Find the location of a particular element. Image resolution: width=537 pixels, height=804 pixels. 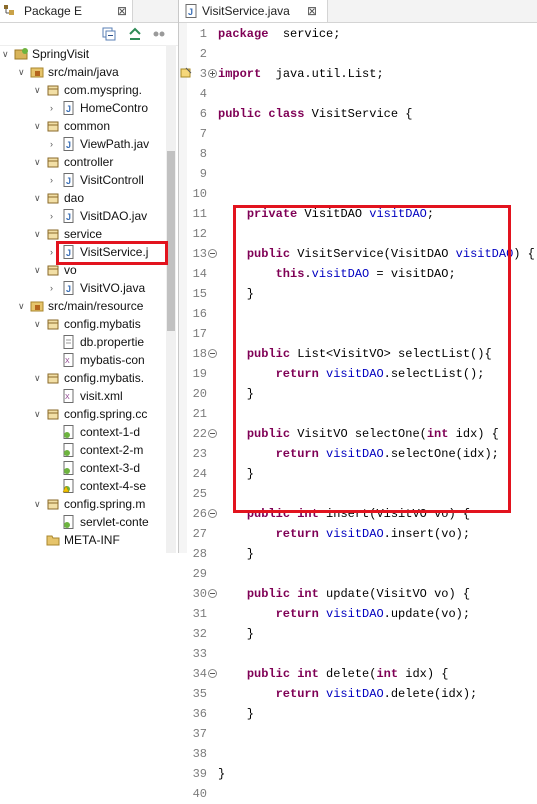

code-line: 1 package service; is located at coordinates (358, 34).